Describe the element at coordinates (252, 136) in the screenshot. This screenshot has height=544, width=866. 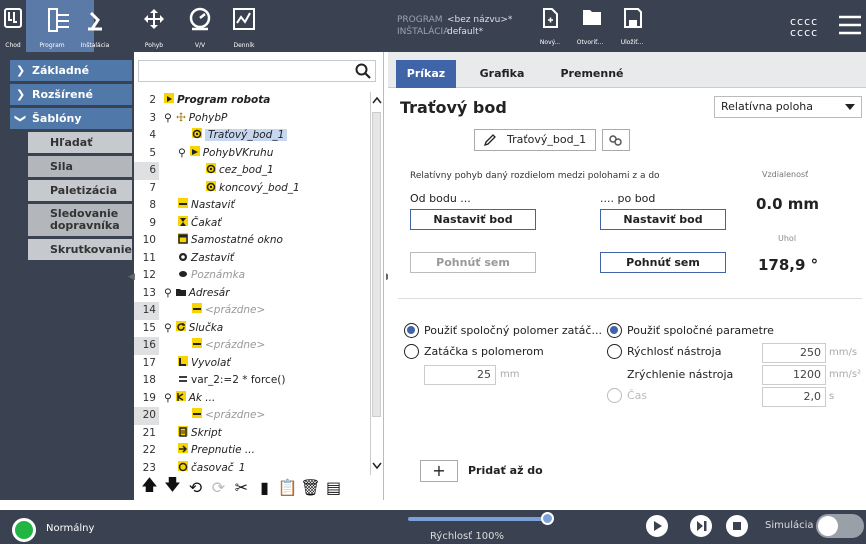
I see `tree-row-selected: 4 Traťový_bod_1` at that location.